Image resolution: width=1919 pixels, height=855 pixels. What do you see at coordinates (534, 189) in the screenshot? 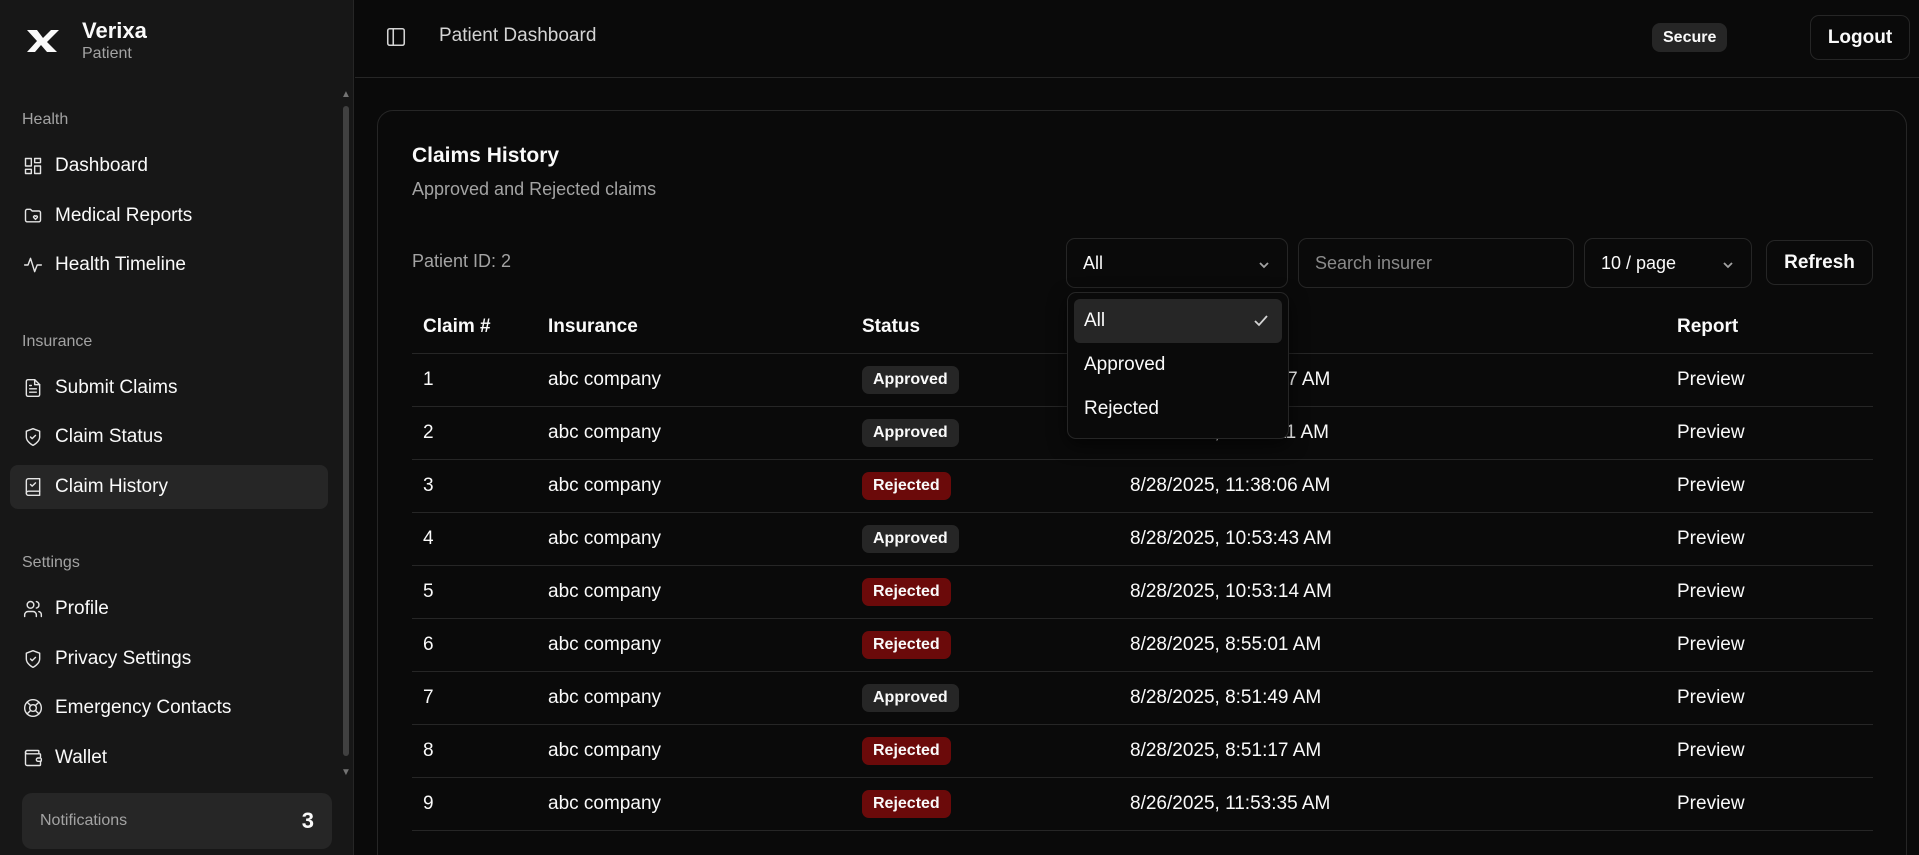
I see `card-subtitle: Approved and Rejected claims` at bounding box center [534, 189].